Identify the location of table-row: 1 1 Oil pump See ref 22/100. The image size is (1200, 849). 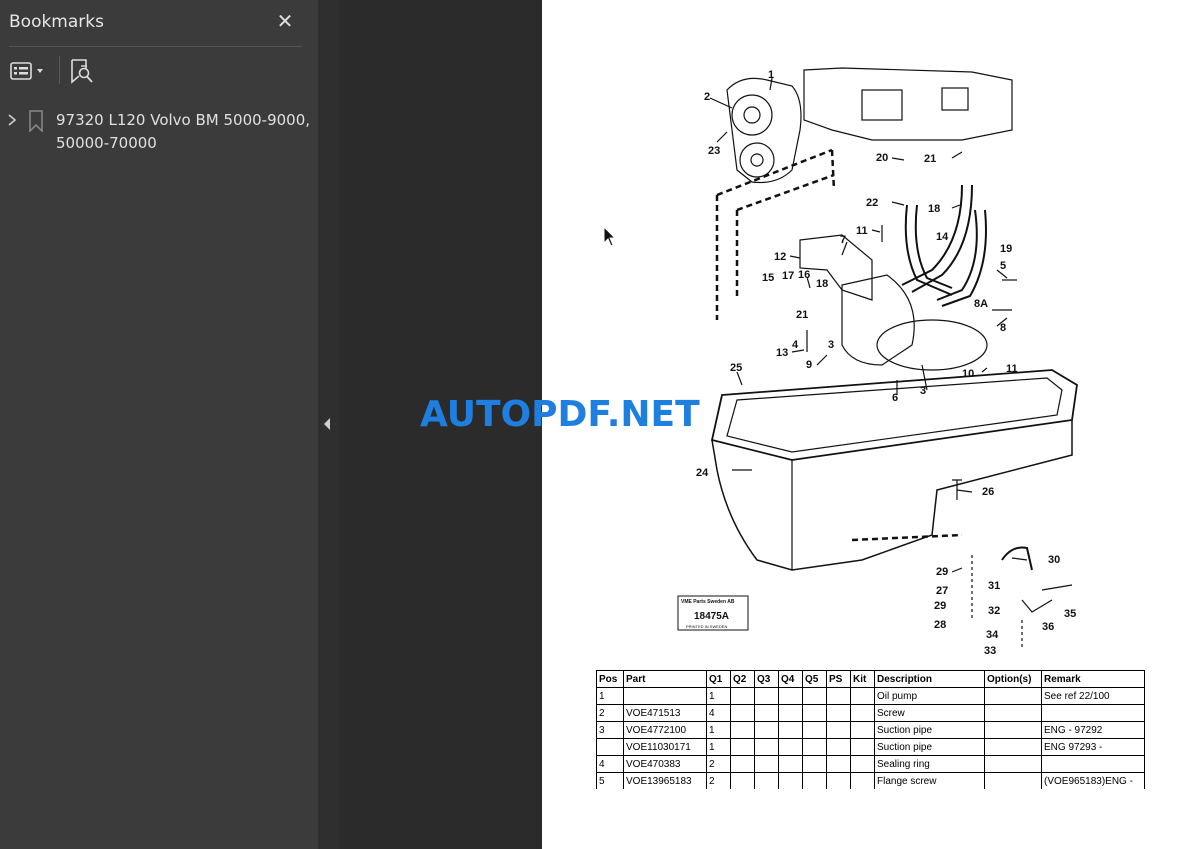
(870, 696).